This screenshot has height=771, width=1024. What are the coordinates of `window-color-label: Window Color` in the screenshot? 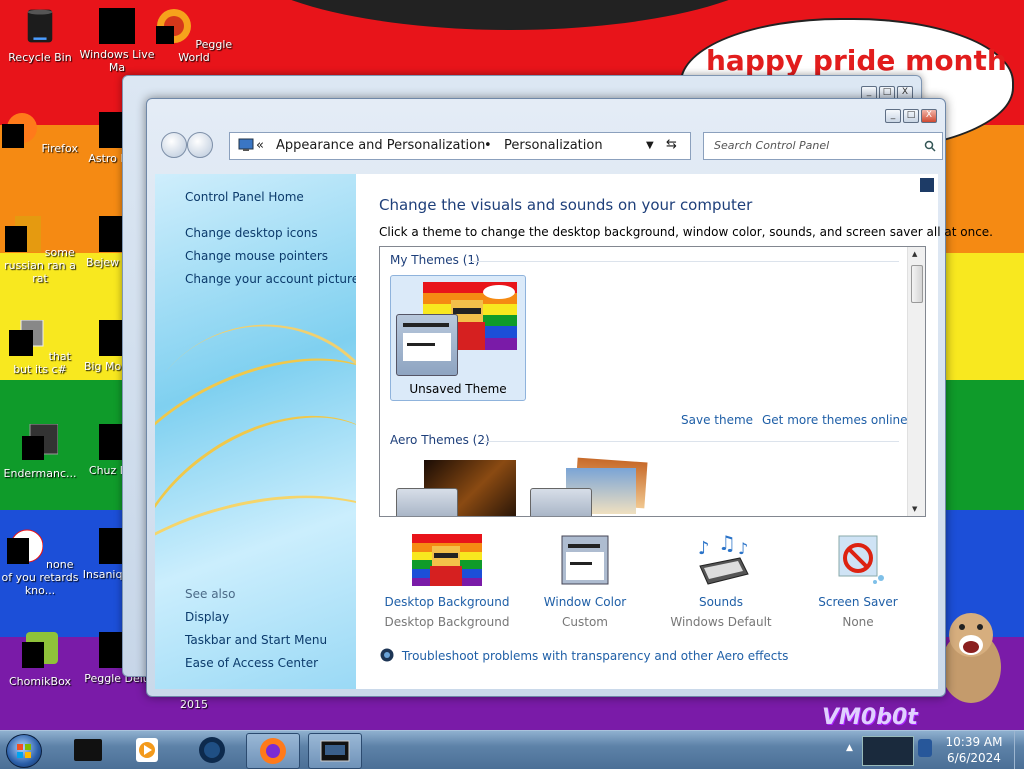 It's located at (585, 602).